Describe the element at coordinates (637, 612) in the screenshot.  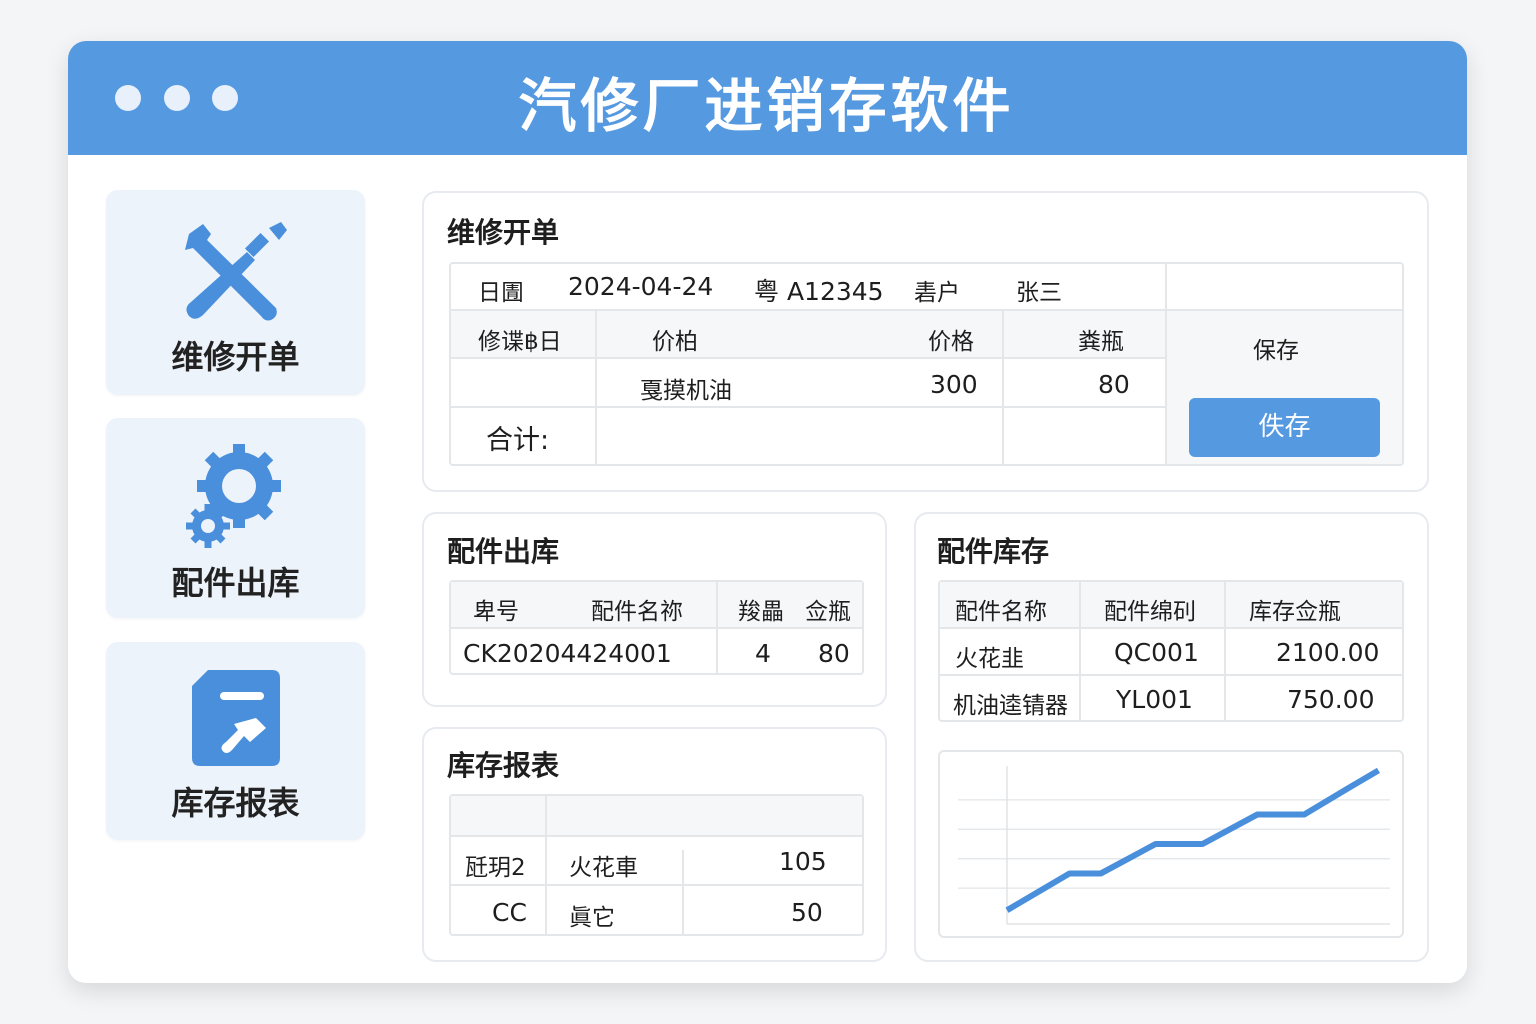
I see `column-header: 配件名祢` at that location.